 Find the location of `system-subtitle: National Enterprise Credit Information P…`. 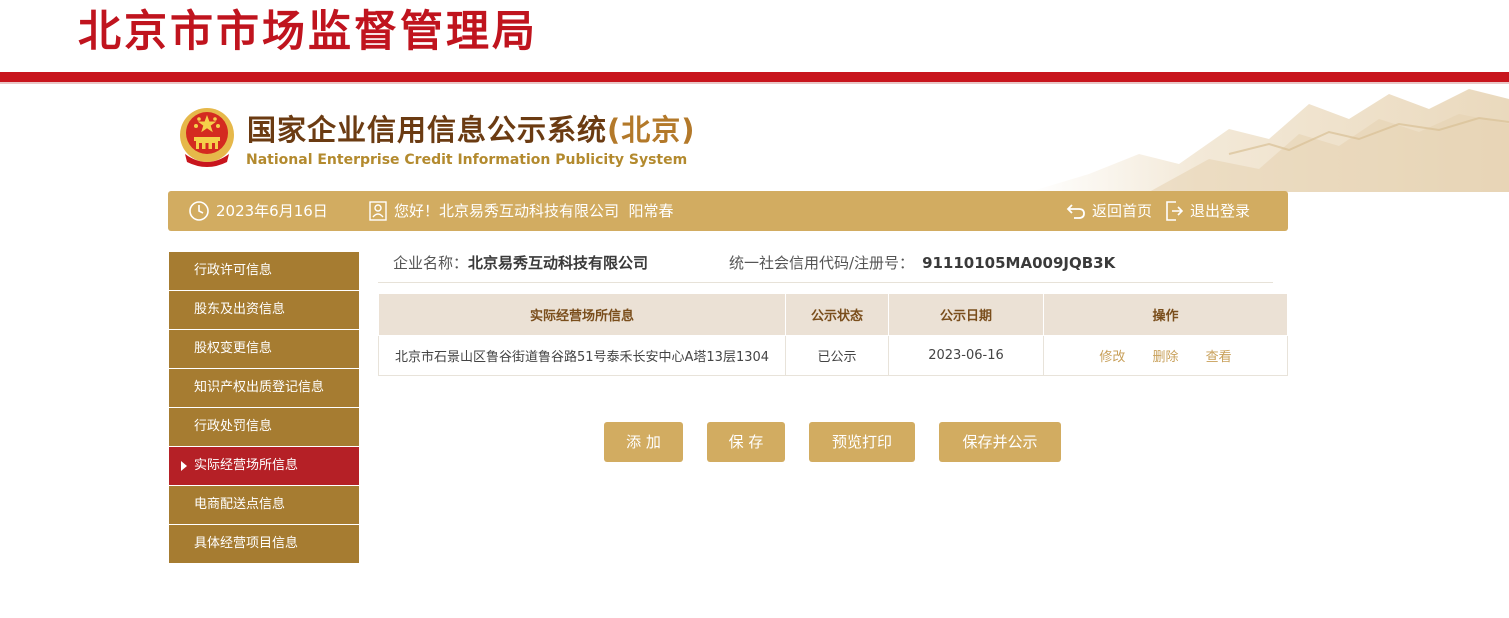

system-subtitle: National Enterprise Credit Information P… is located at coordinates (467, 160).